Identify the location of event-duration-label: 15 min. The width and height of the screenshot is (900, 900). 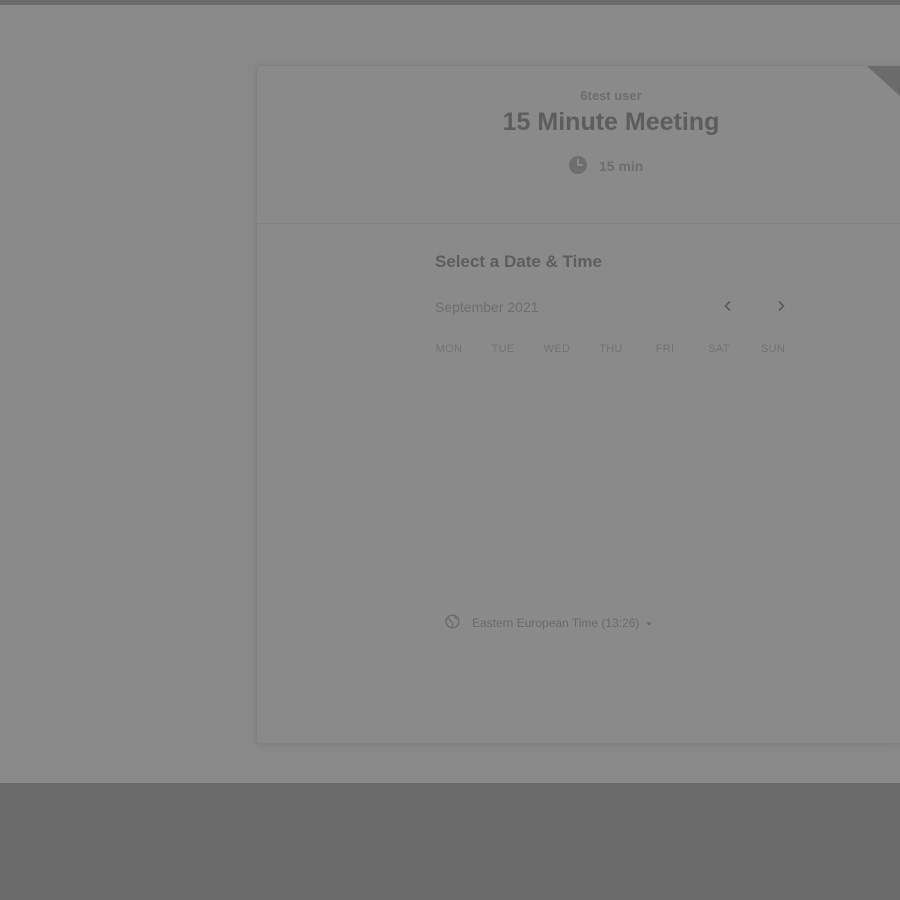
(621, 166).